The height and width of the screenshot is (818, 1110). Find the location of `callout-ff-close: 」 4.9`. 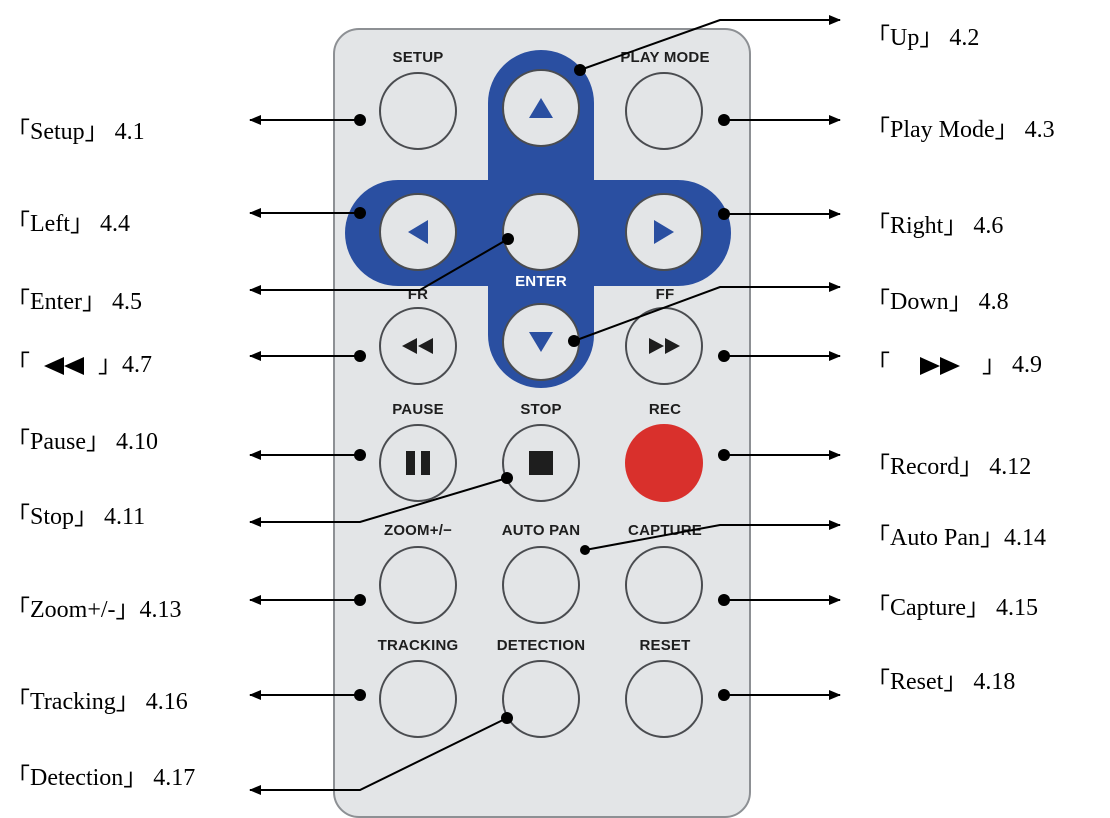

callout-ff-close: 」 4.9 is located at coordinates (1012, 365).